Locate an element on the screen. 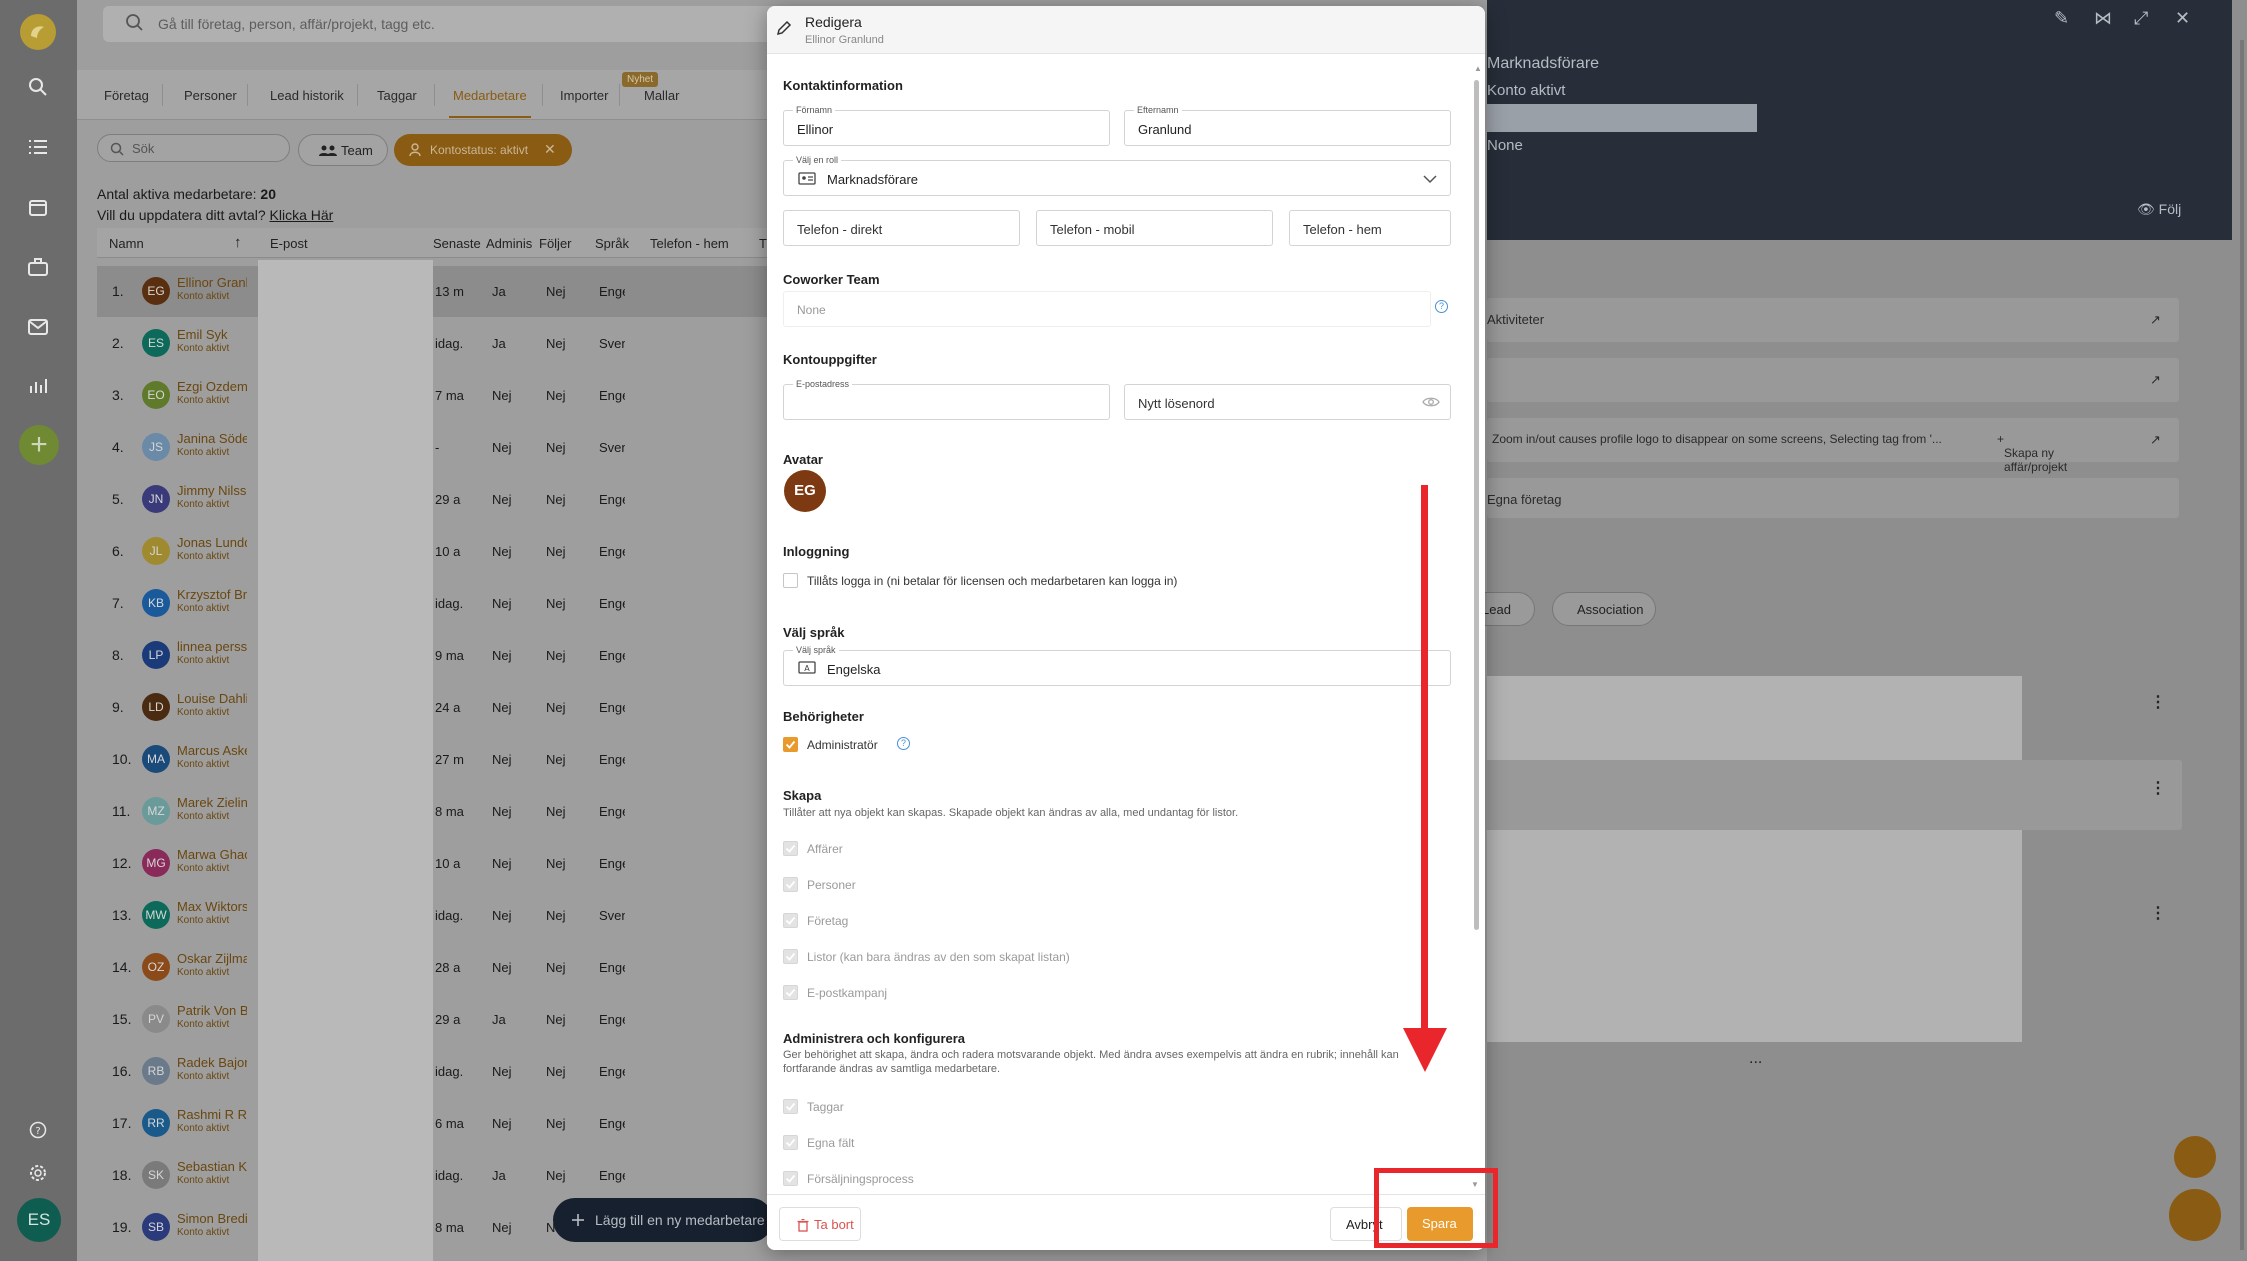 The height and width of the screenshot is (1261, 2247). column-header-more: T is located at coordinates (763, 243).